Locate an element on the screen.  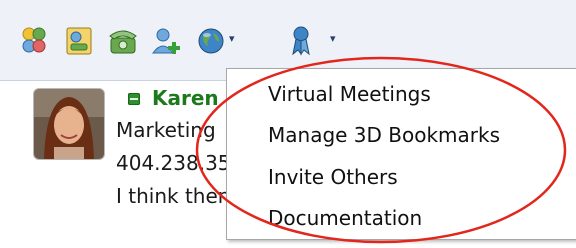
globe-icon is located at coordinates (211, 41).